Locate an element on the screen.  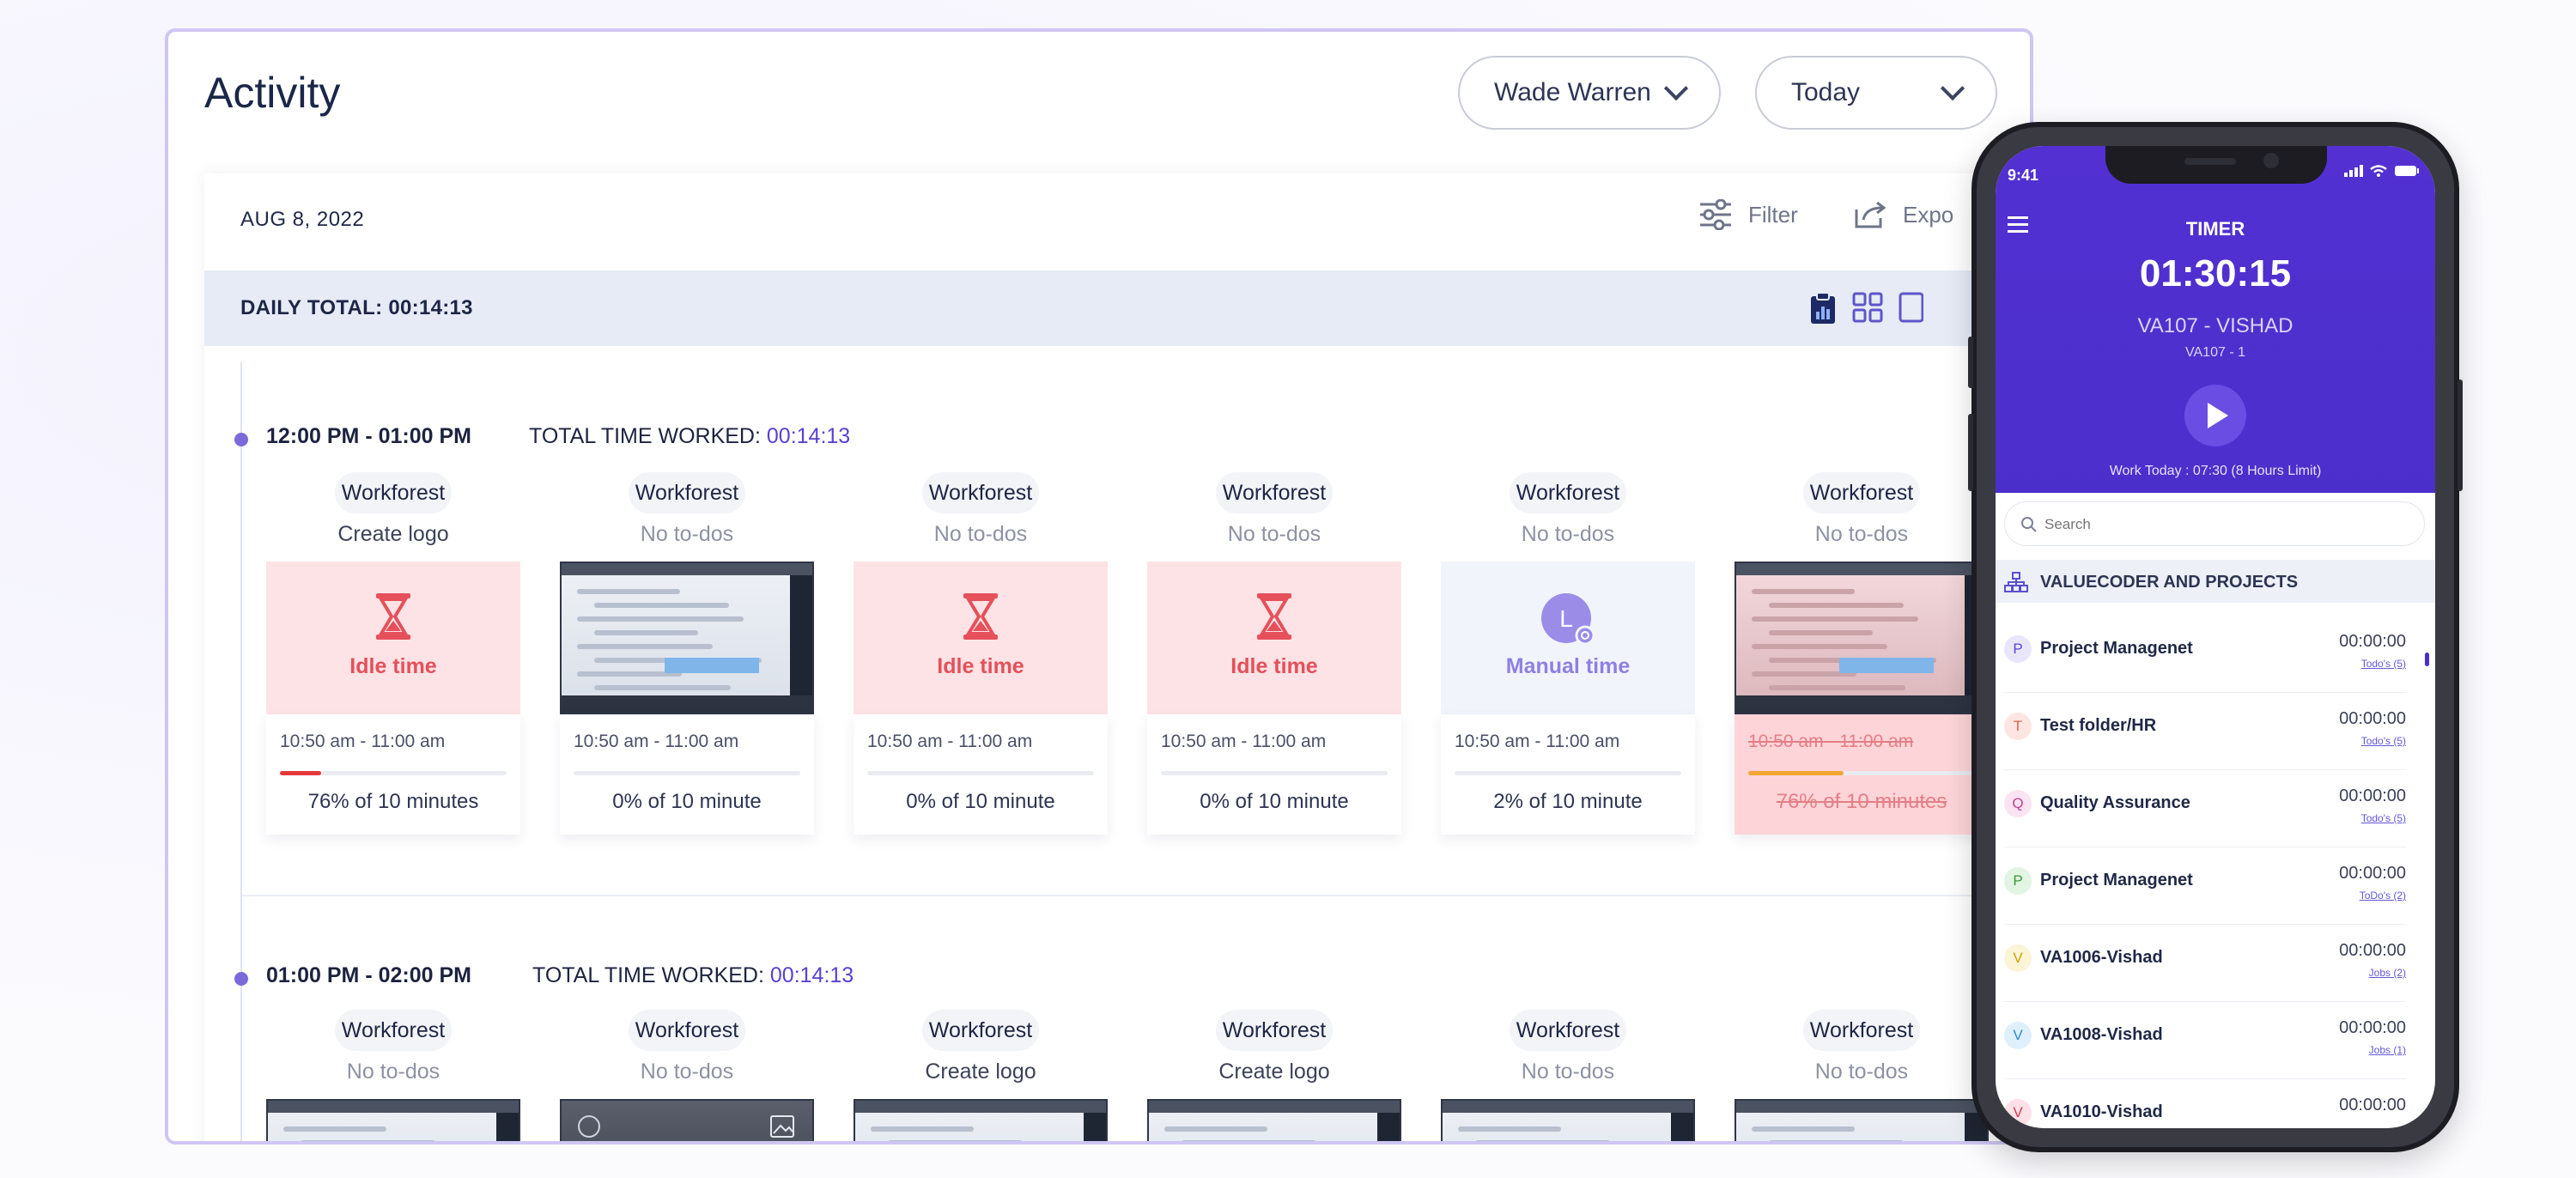
project-row: V VA1006-Vishad 00:00:00 Jobs (2) is located at coordinates (2205, 963).